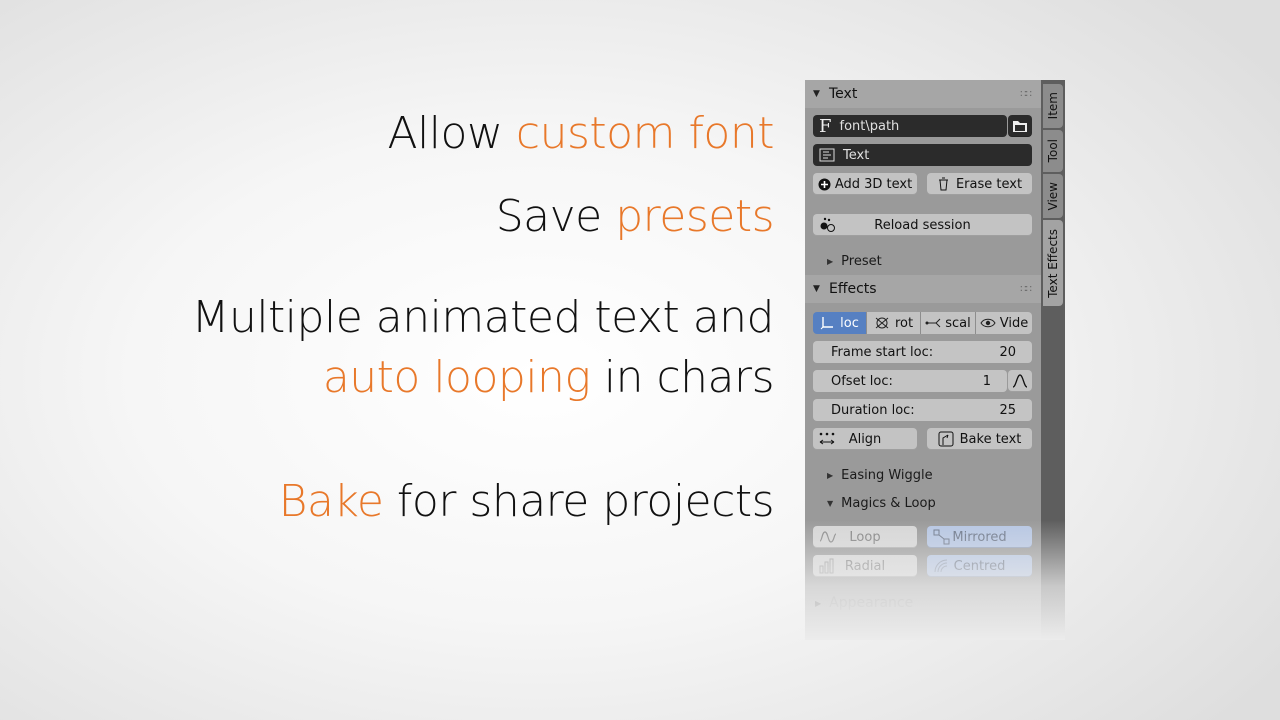 The width and height of the screenshot is (1280, 720). I want to click on frame-start-loc-field: Frame start loc: 20, so click(922, 352).